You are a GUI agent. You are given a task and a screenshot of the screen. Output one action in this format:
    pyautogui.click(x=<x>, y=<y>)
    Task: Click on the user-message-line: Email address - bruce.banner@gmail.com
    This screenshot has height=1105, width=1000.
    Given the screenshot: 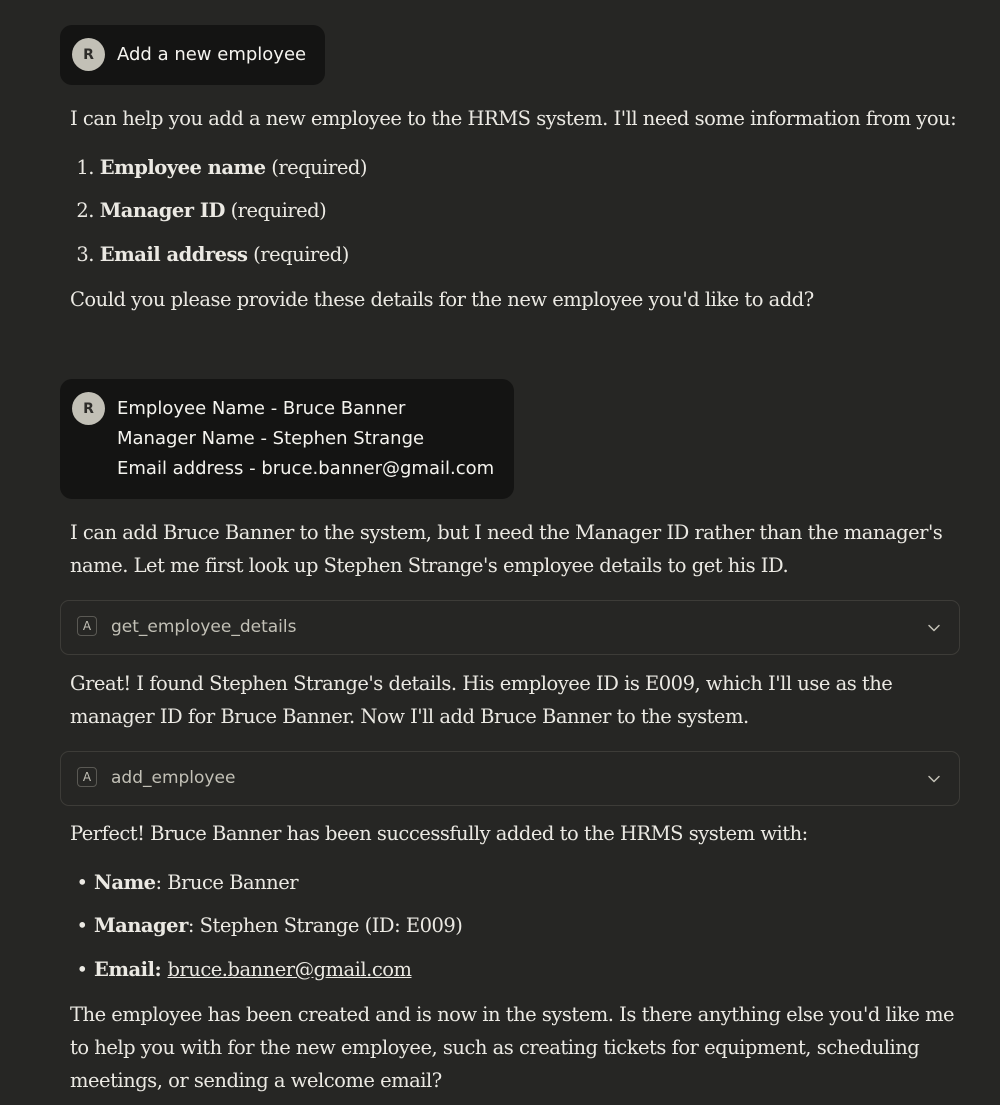 What is the action you would take?
    pyautogui.click(x=306, y=468)
    